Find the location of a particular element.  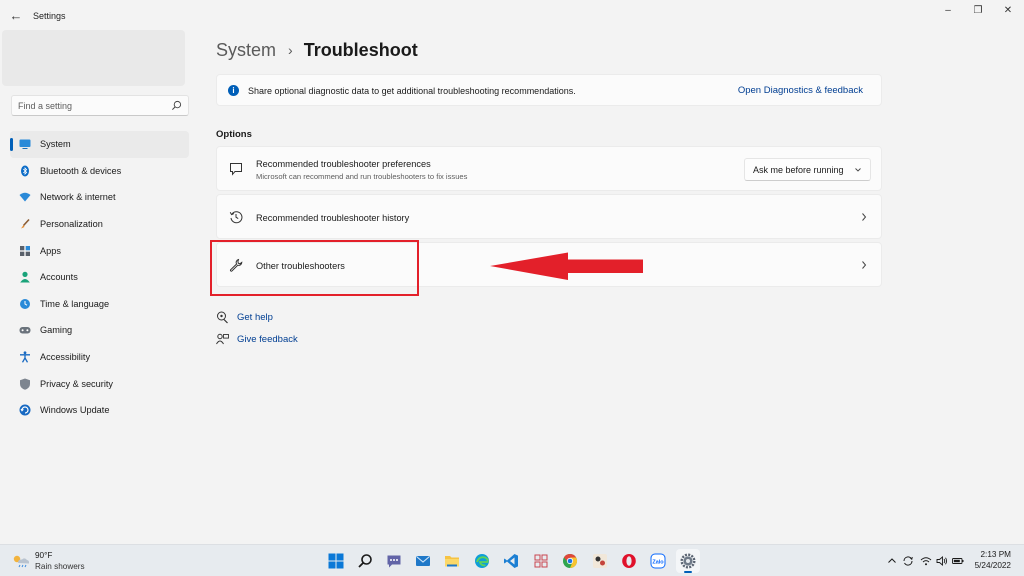

sidebar-item-privacy: Privacy & security is located at coordinates (99, 383).